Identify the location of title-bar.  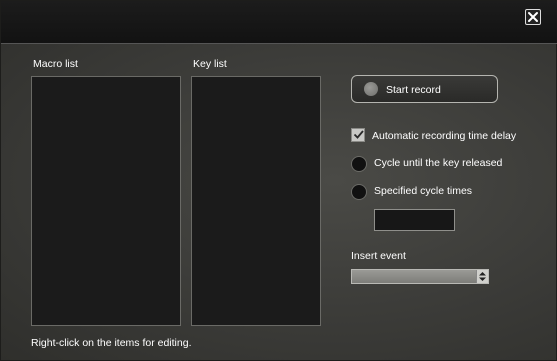
(279, 22).